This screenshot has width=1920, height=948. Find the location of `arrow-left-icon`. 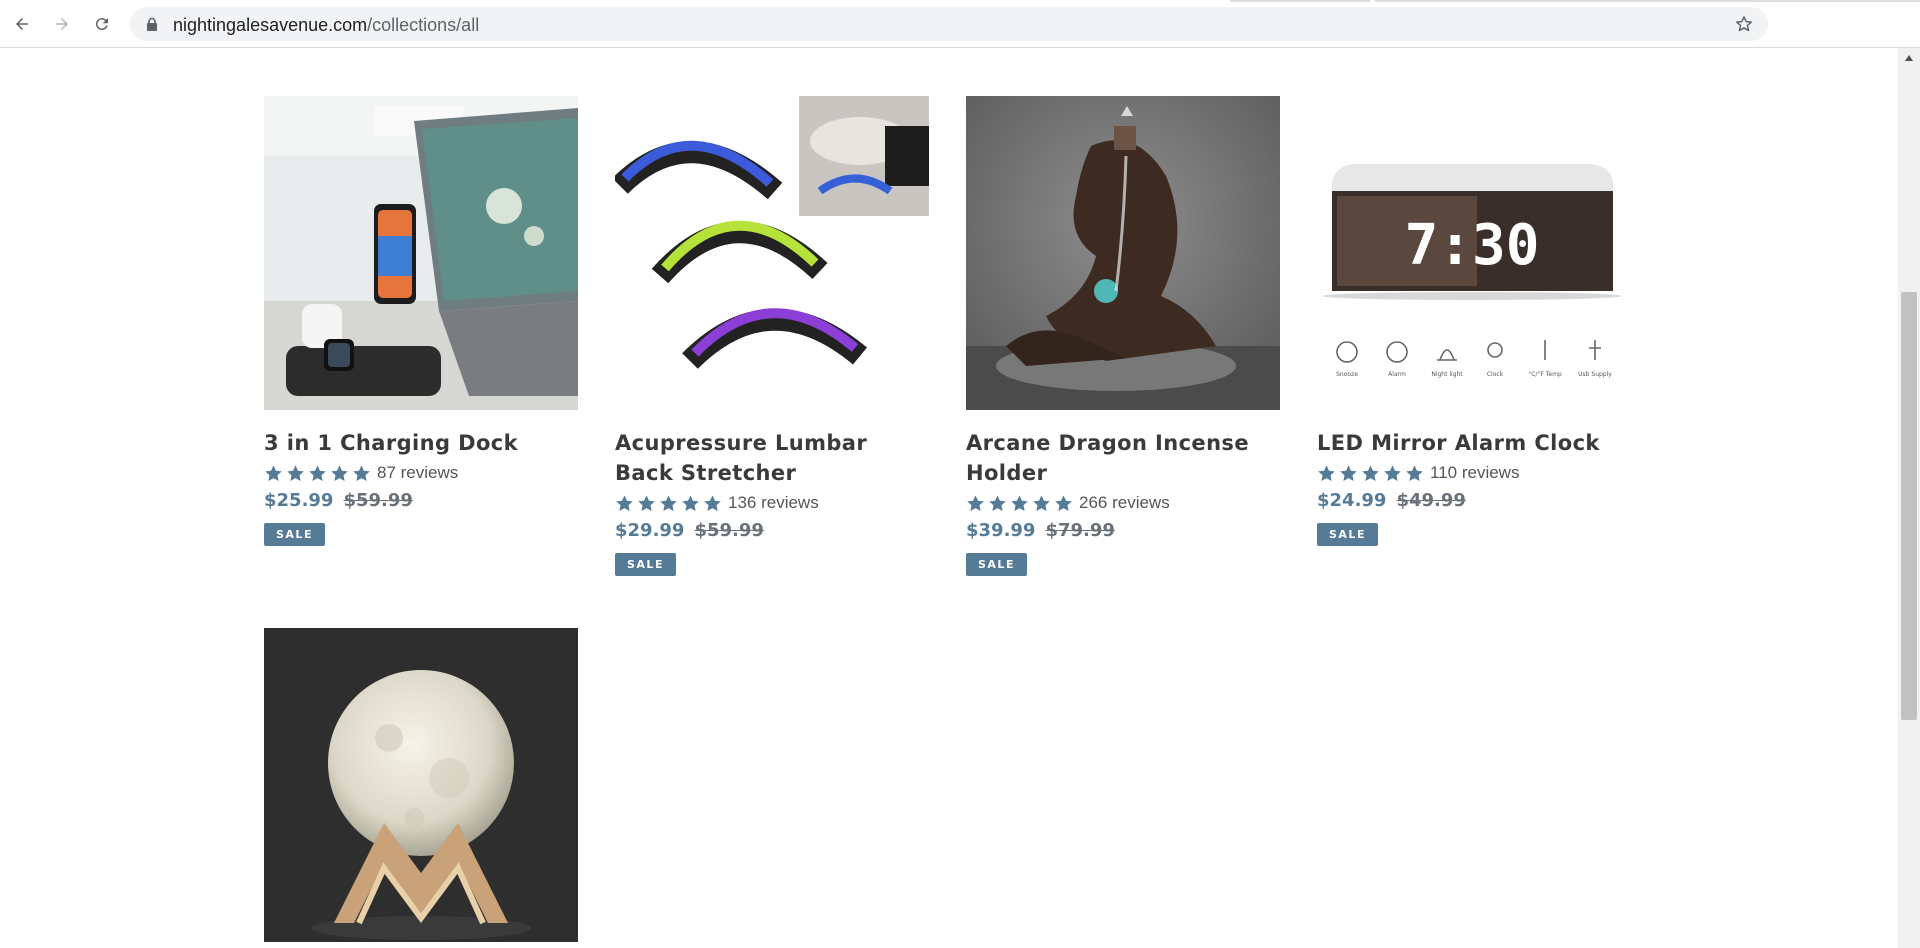

arrow-left-icon is located at coordinates (22, 24).